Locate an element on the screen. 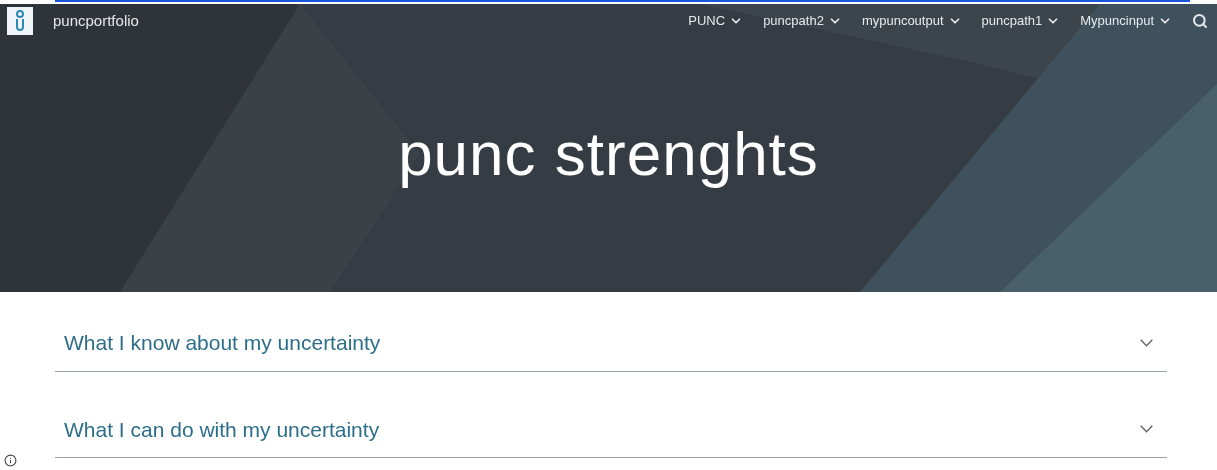 The image size is (1217, 470). nav-menu-item: PUNC is located at coordinates (716, 21).